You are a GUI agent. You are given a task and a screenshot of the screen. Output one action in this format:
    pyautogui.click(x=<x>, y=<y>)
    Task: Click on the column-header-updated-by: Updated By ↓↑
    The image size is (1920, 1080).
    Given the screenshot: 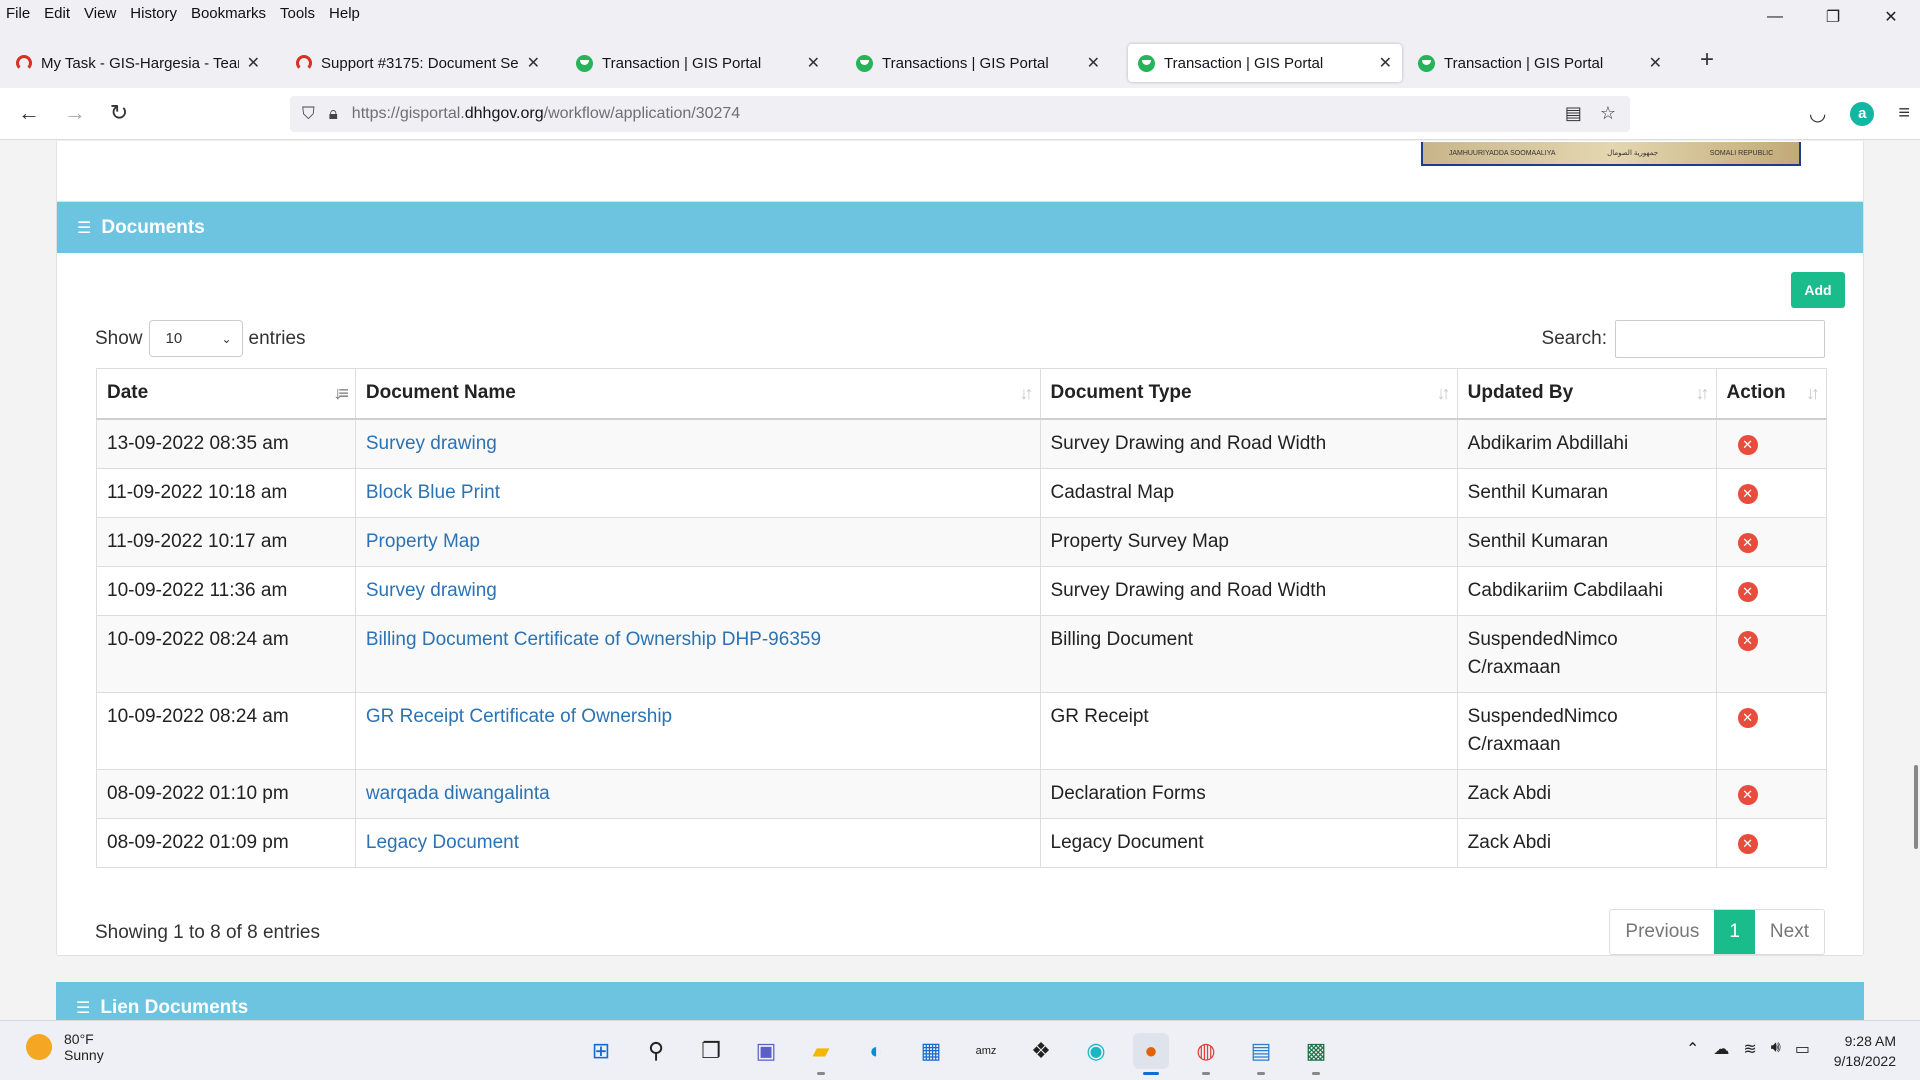 What is the action you would take?
    pyautogui.click(x=1586, y=394)
    